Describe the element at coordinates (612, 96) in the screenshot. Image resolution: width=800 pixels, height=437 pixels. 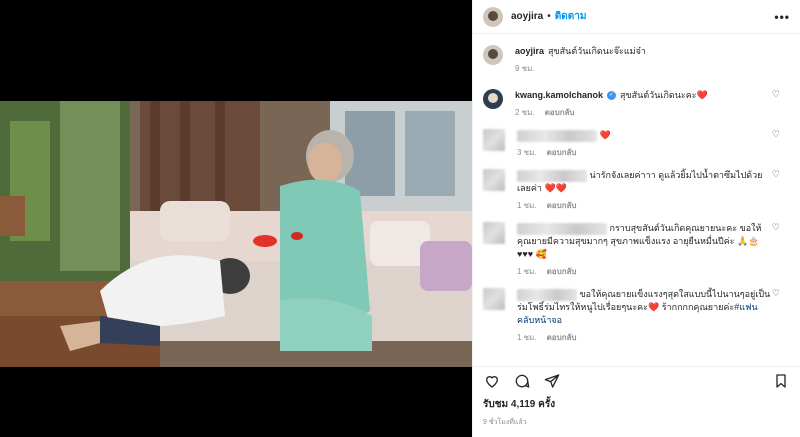
I see `verified-badge-icon: ✓` at that location.